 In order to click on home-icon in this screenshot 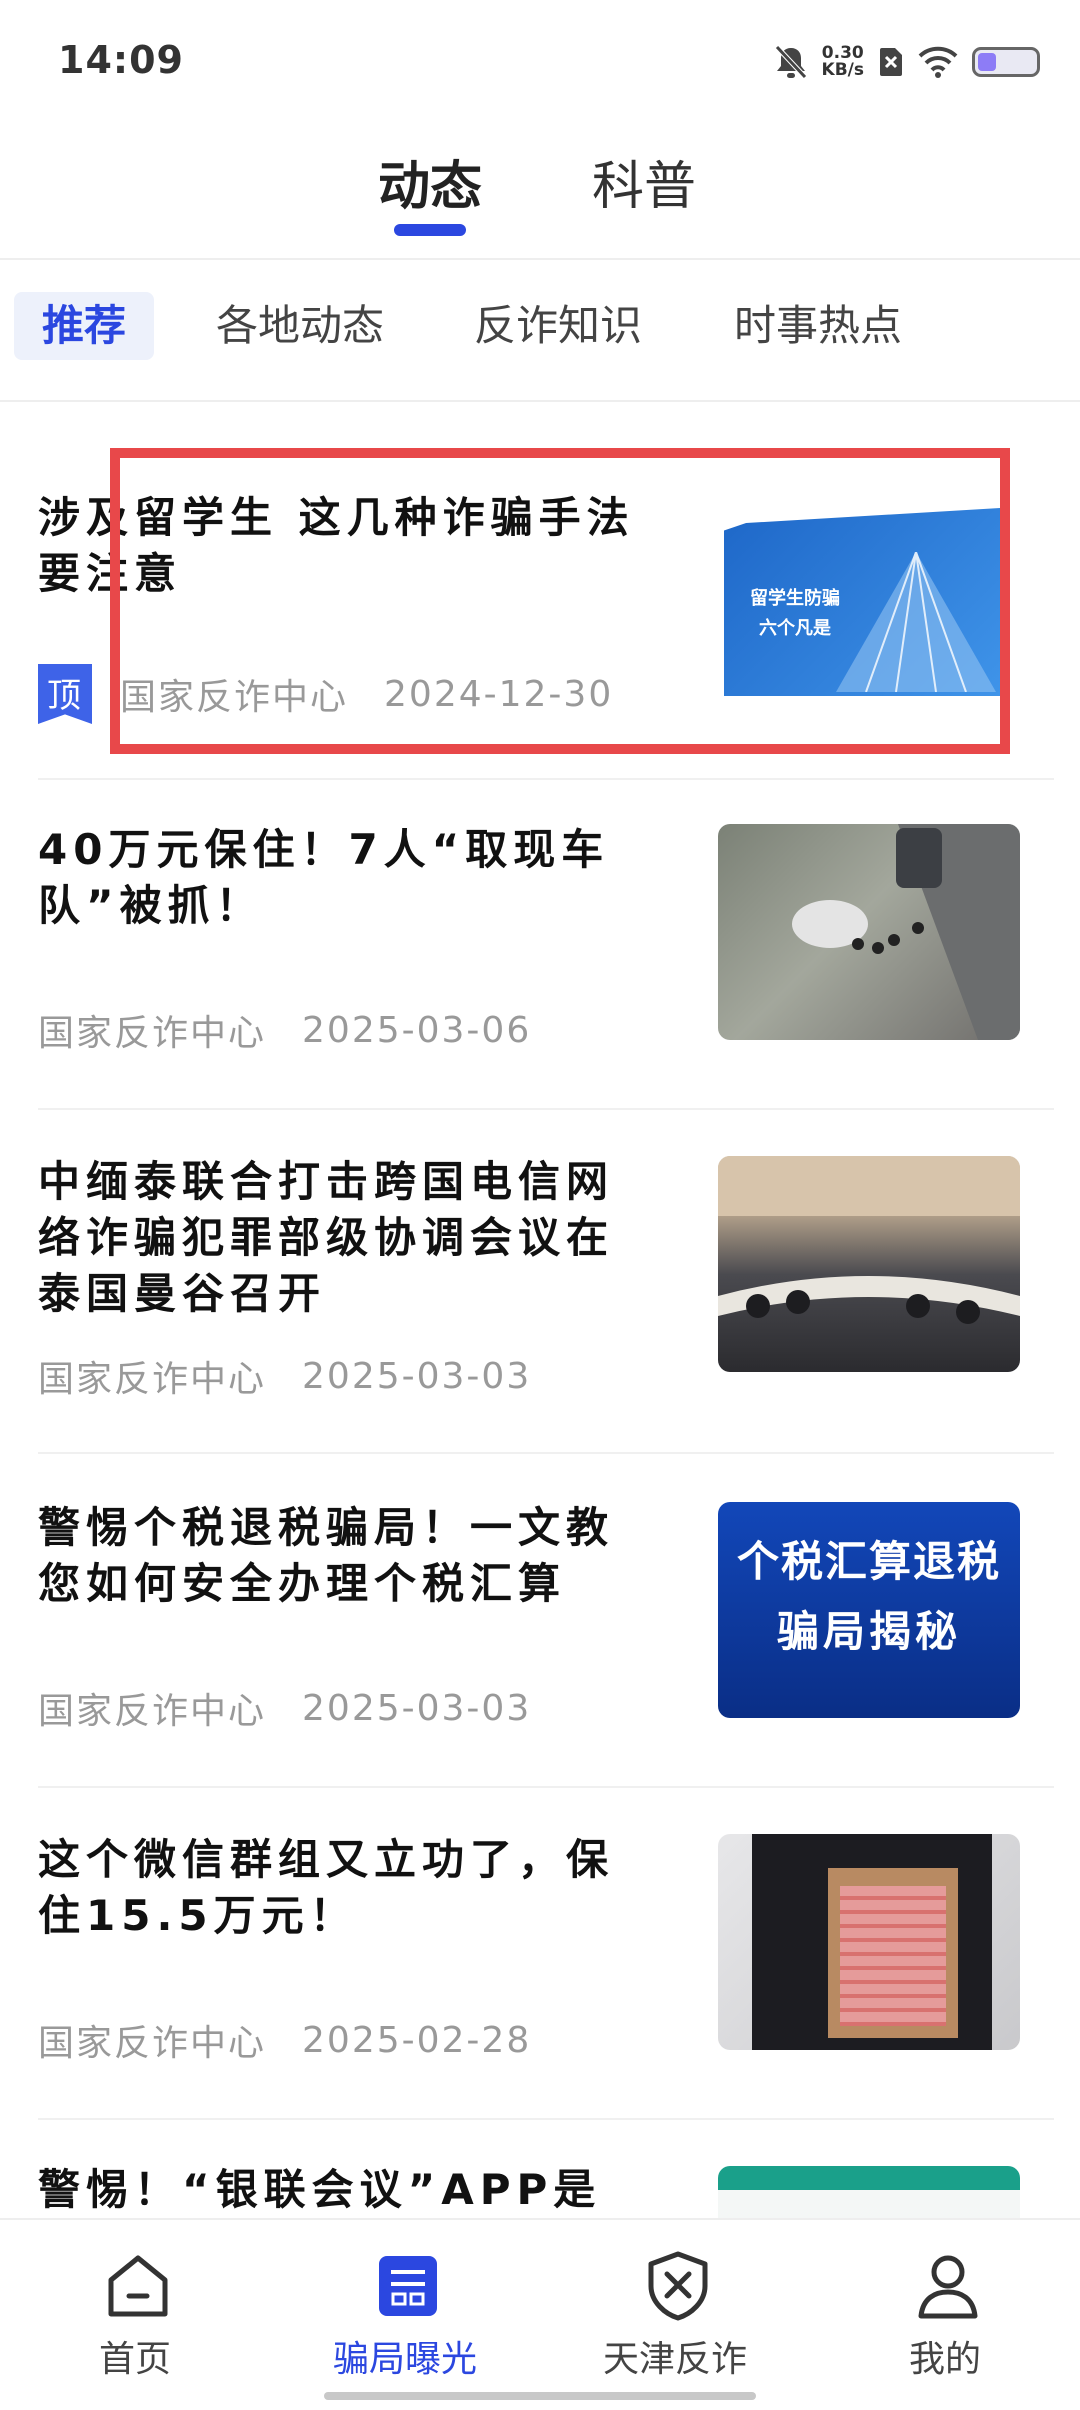, I will do `click(138, 2286)`.